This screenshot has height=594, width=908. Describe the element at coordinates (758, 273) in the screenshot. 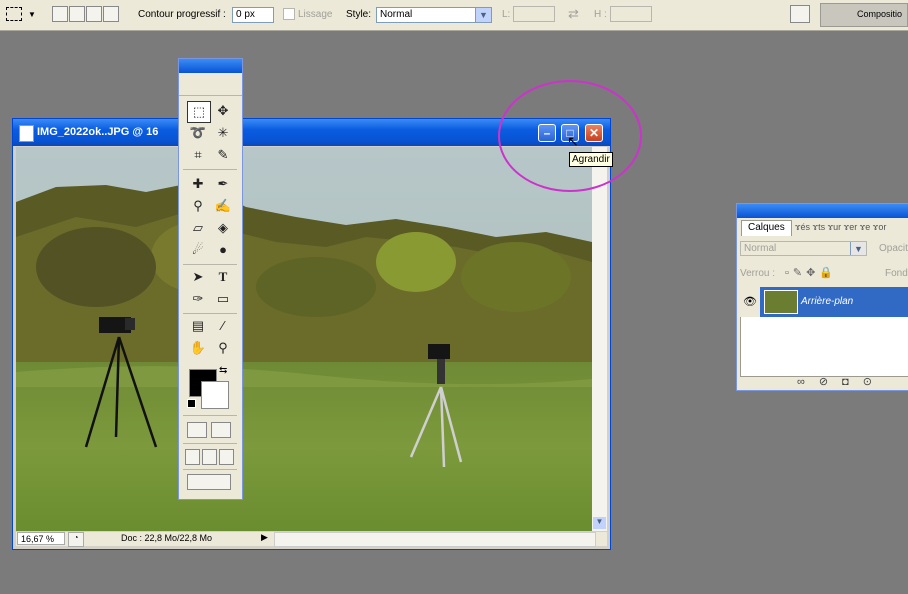

I see `lock-label: Verrou :` at that location.